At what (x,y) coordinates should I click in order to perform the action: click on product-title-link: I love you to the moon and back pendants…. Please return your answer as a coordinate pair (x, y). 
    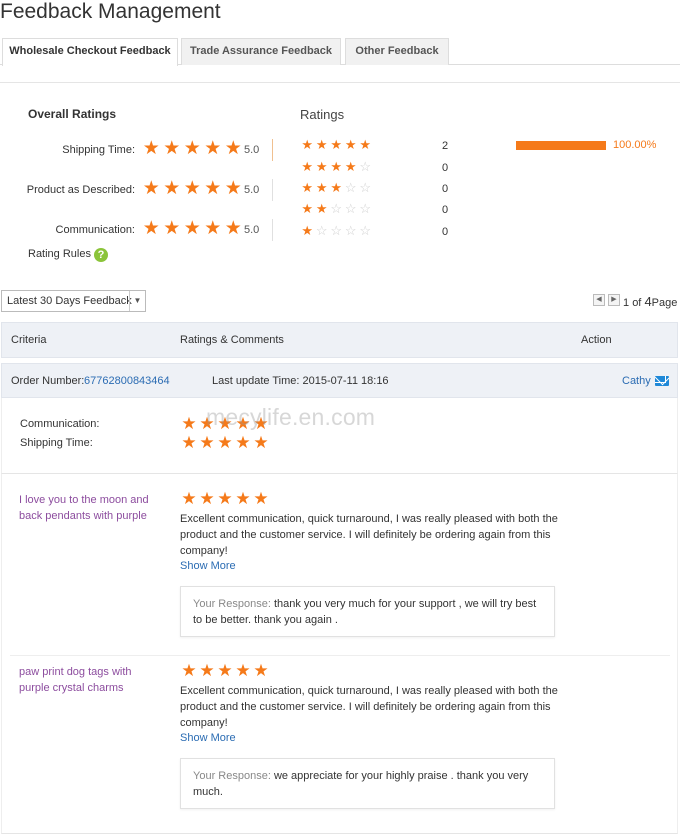
    Looking at the image, I should click on (89, 508).